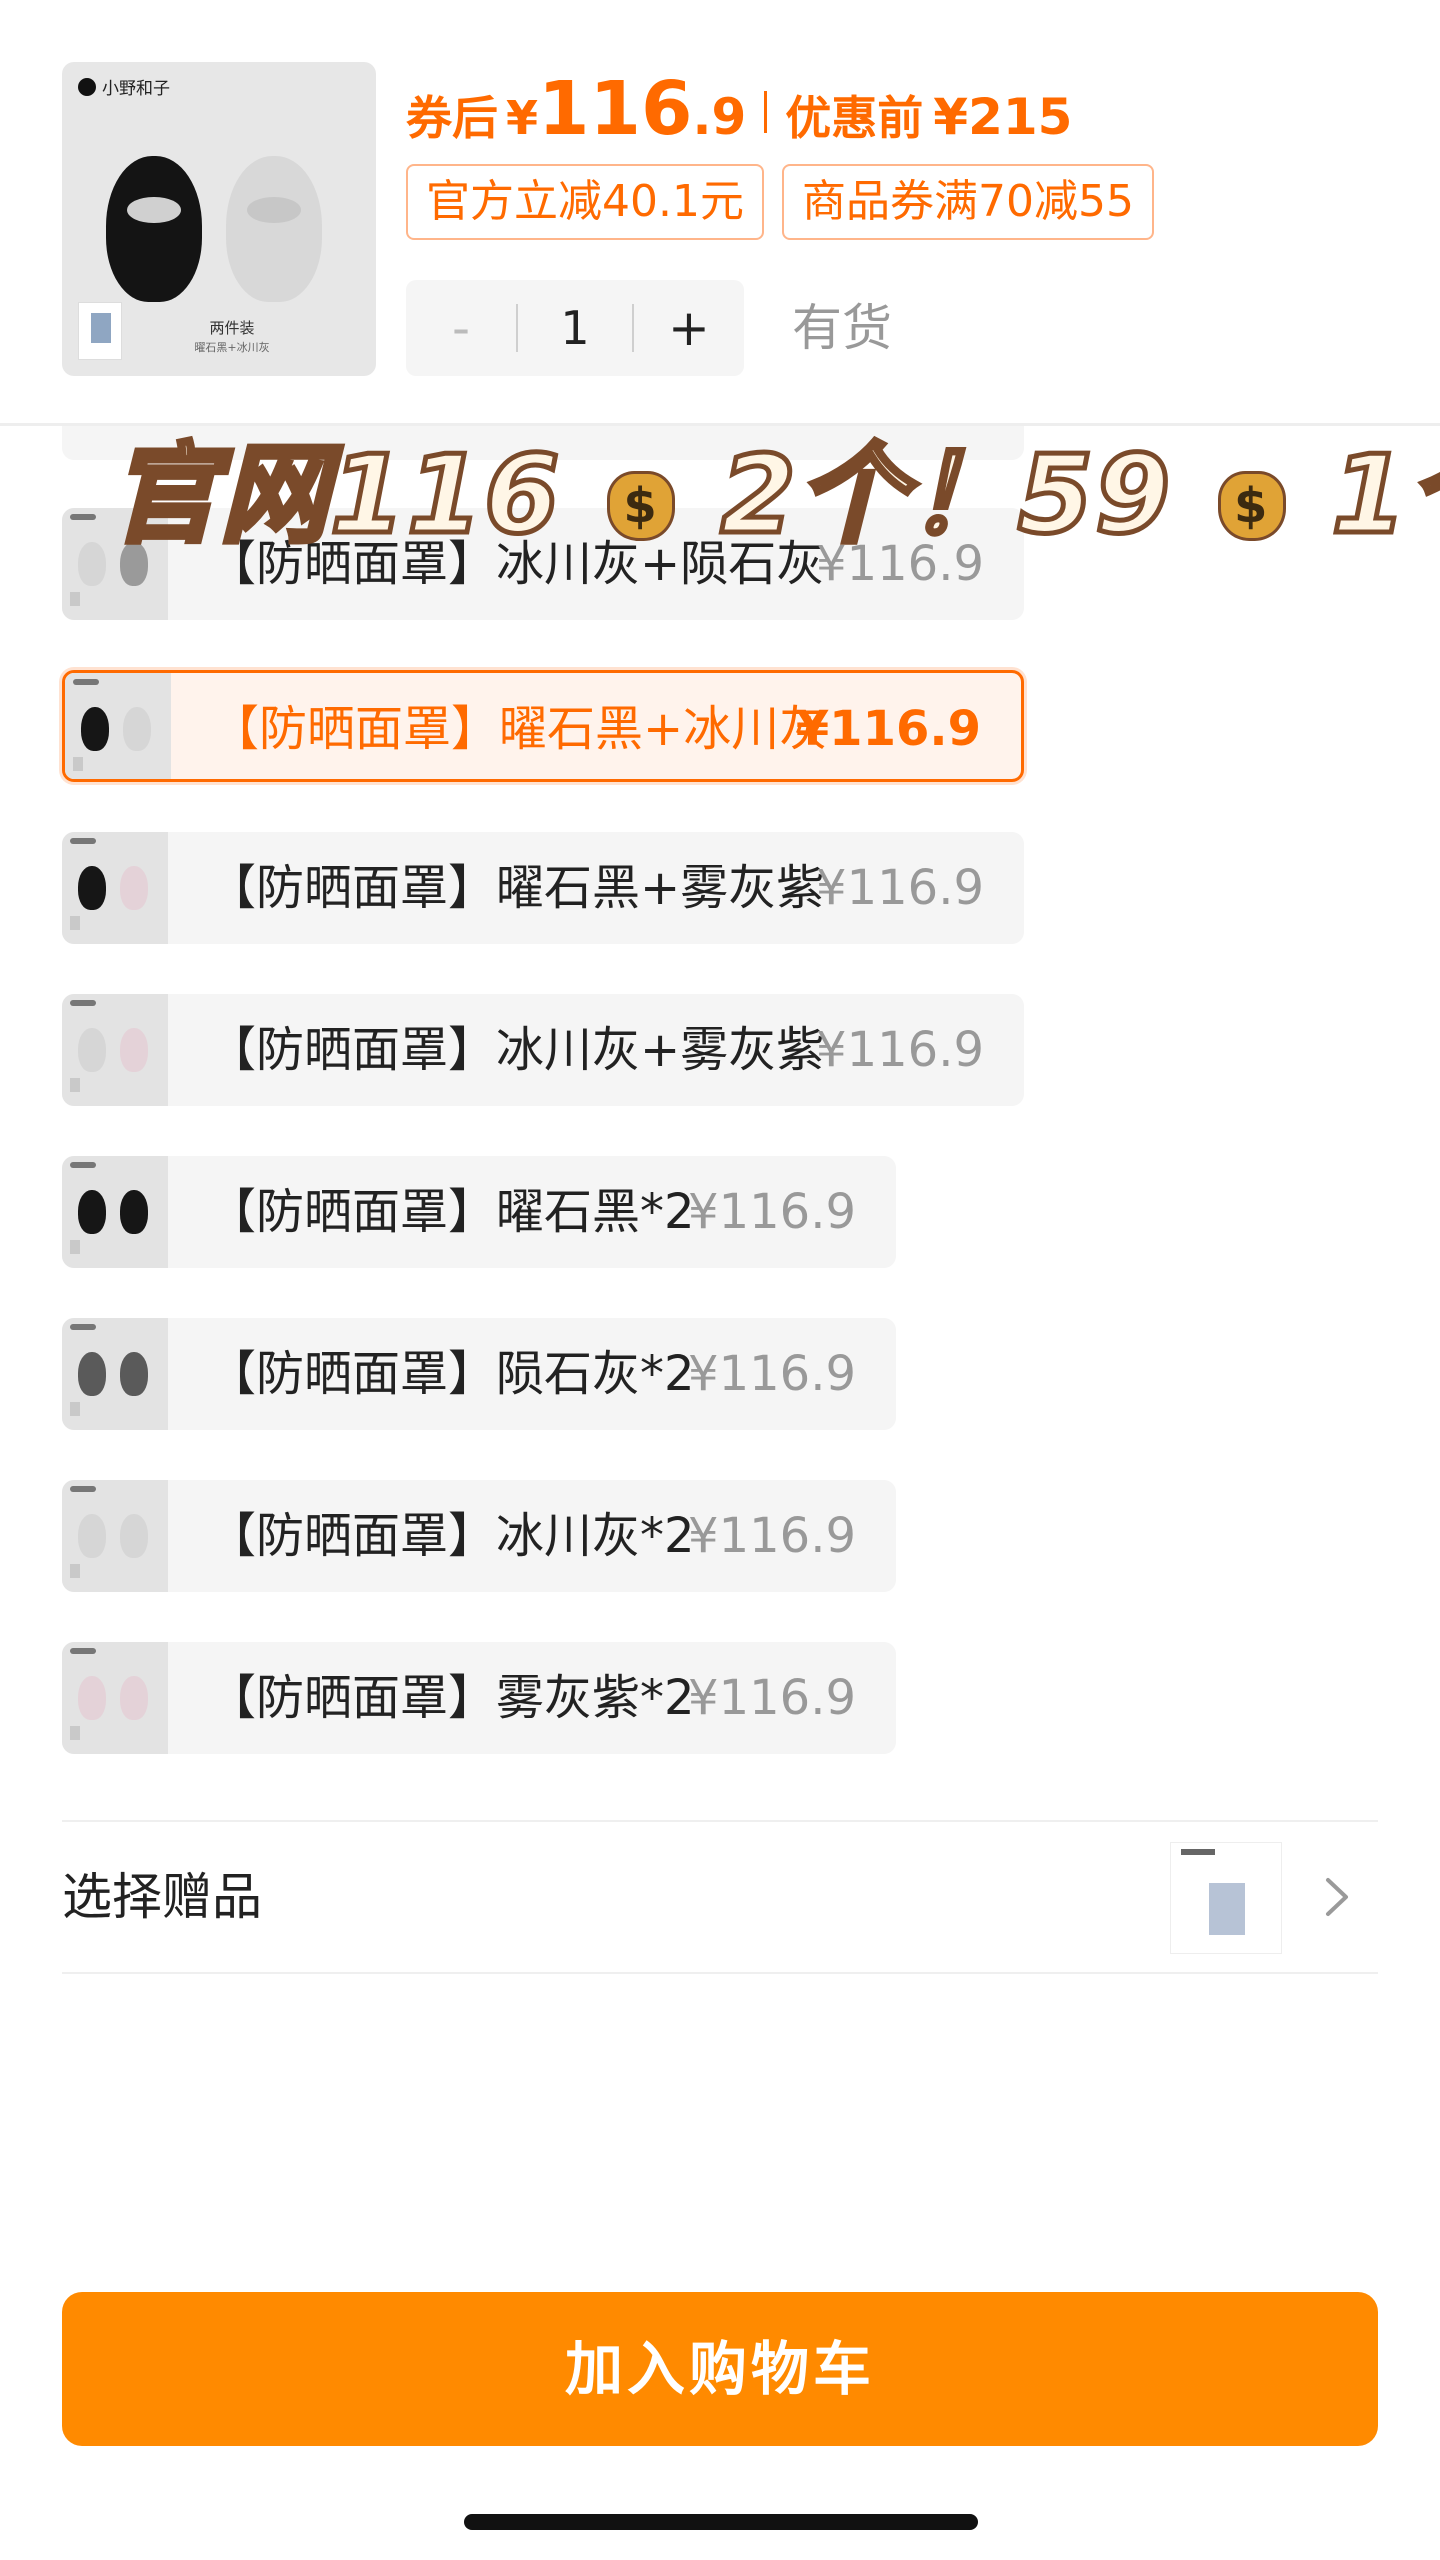  I want to click on sku-option-label: 【防晒面罩】陨石灰*2, so click(451, 1374).